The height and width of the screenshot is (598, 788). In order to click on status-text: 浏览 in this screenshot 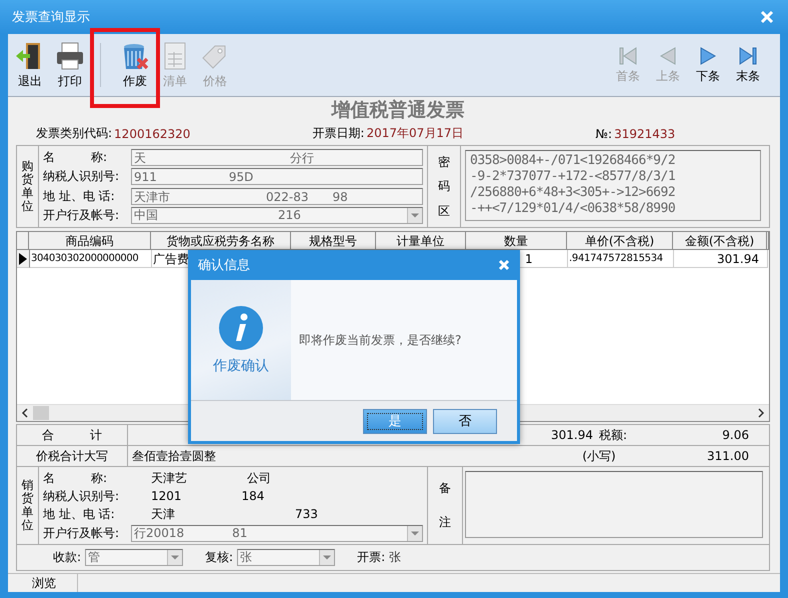, I will do `click(43, 583)`.